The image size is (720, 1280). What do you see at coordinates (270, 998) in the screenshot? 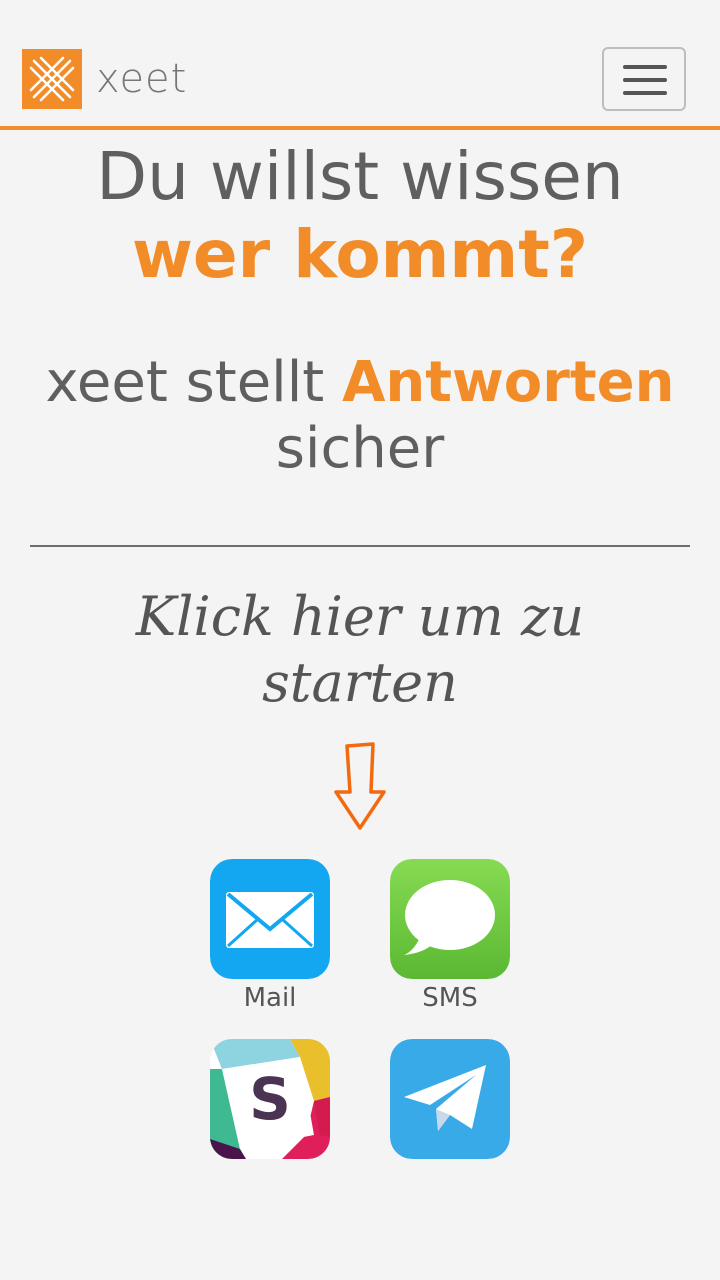
I see `mail-app-label: Mail` at bounding box center [270, 998].